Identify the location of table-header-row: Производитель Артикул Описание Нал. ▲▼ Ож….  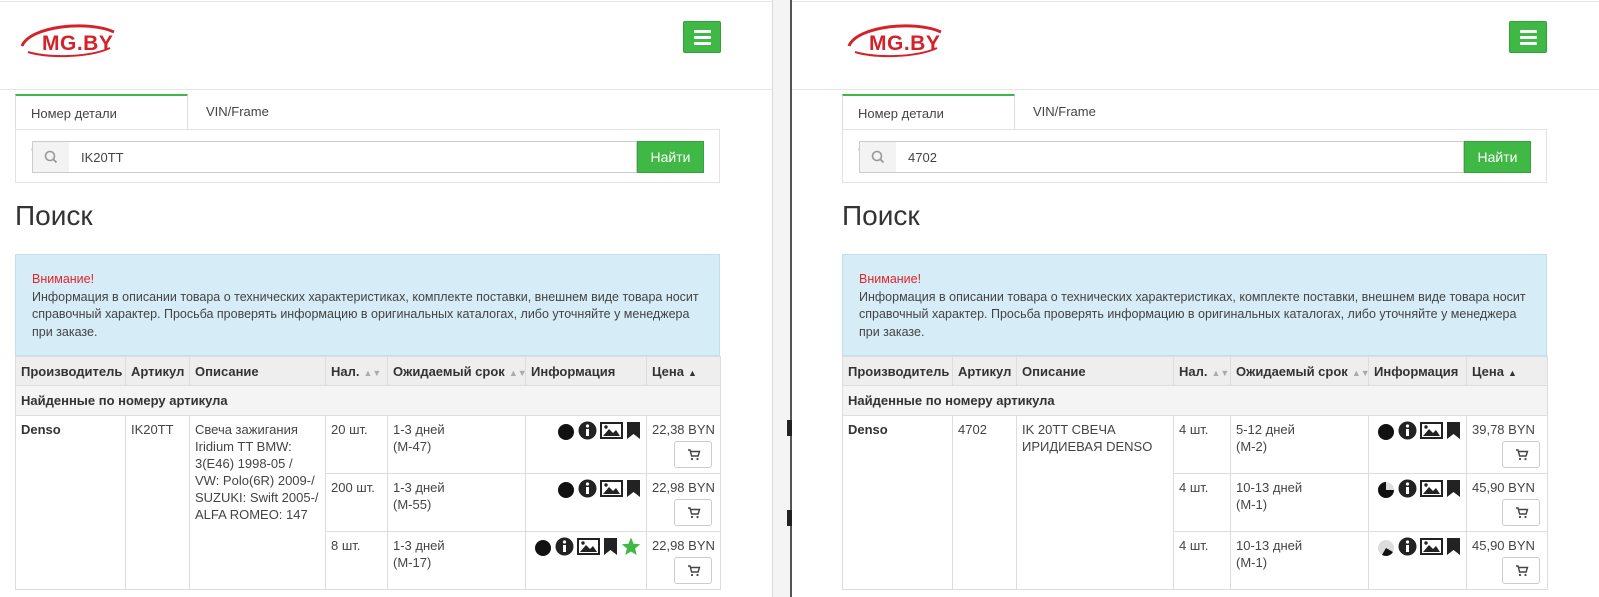
(1195, 371).